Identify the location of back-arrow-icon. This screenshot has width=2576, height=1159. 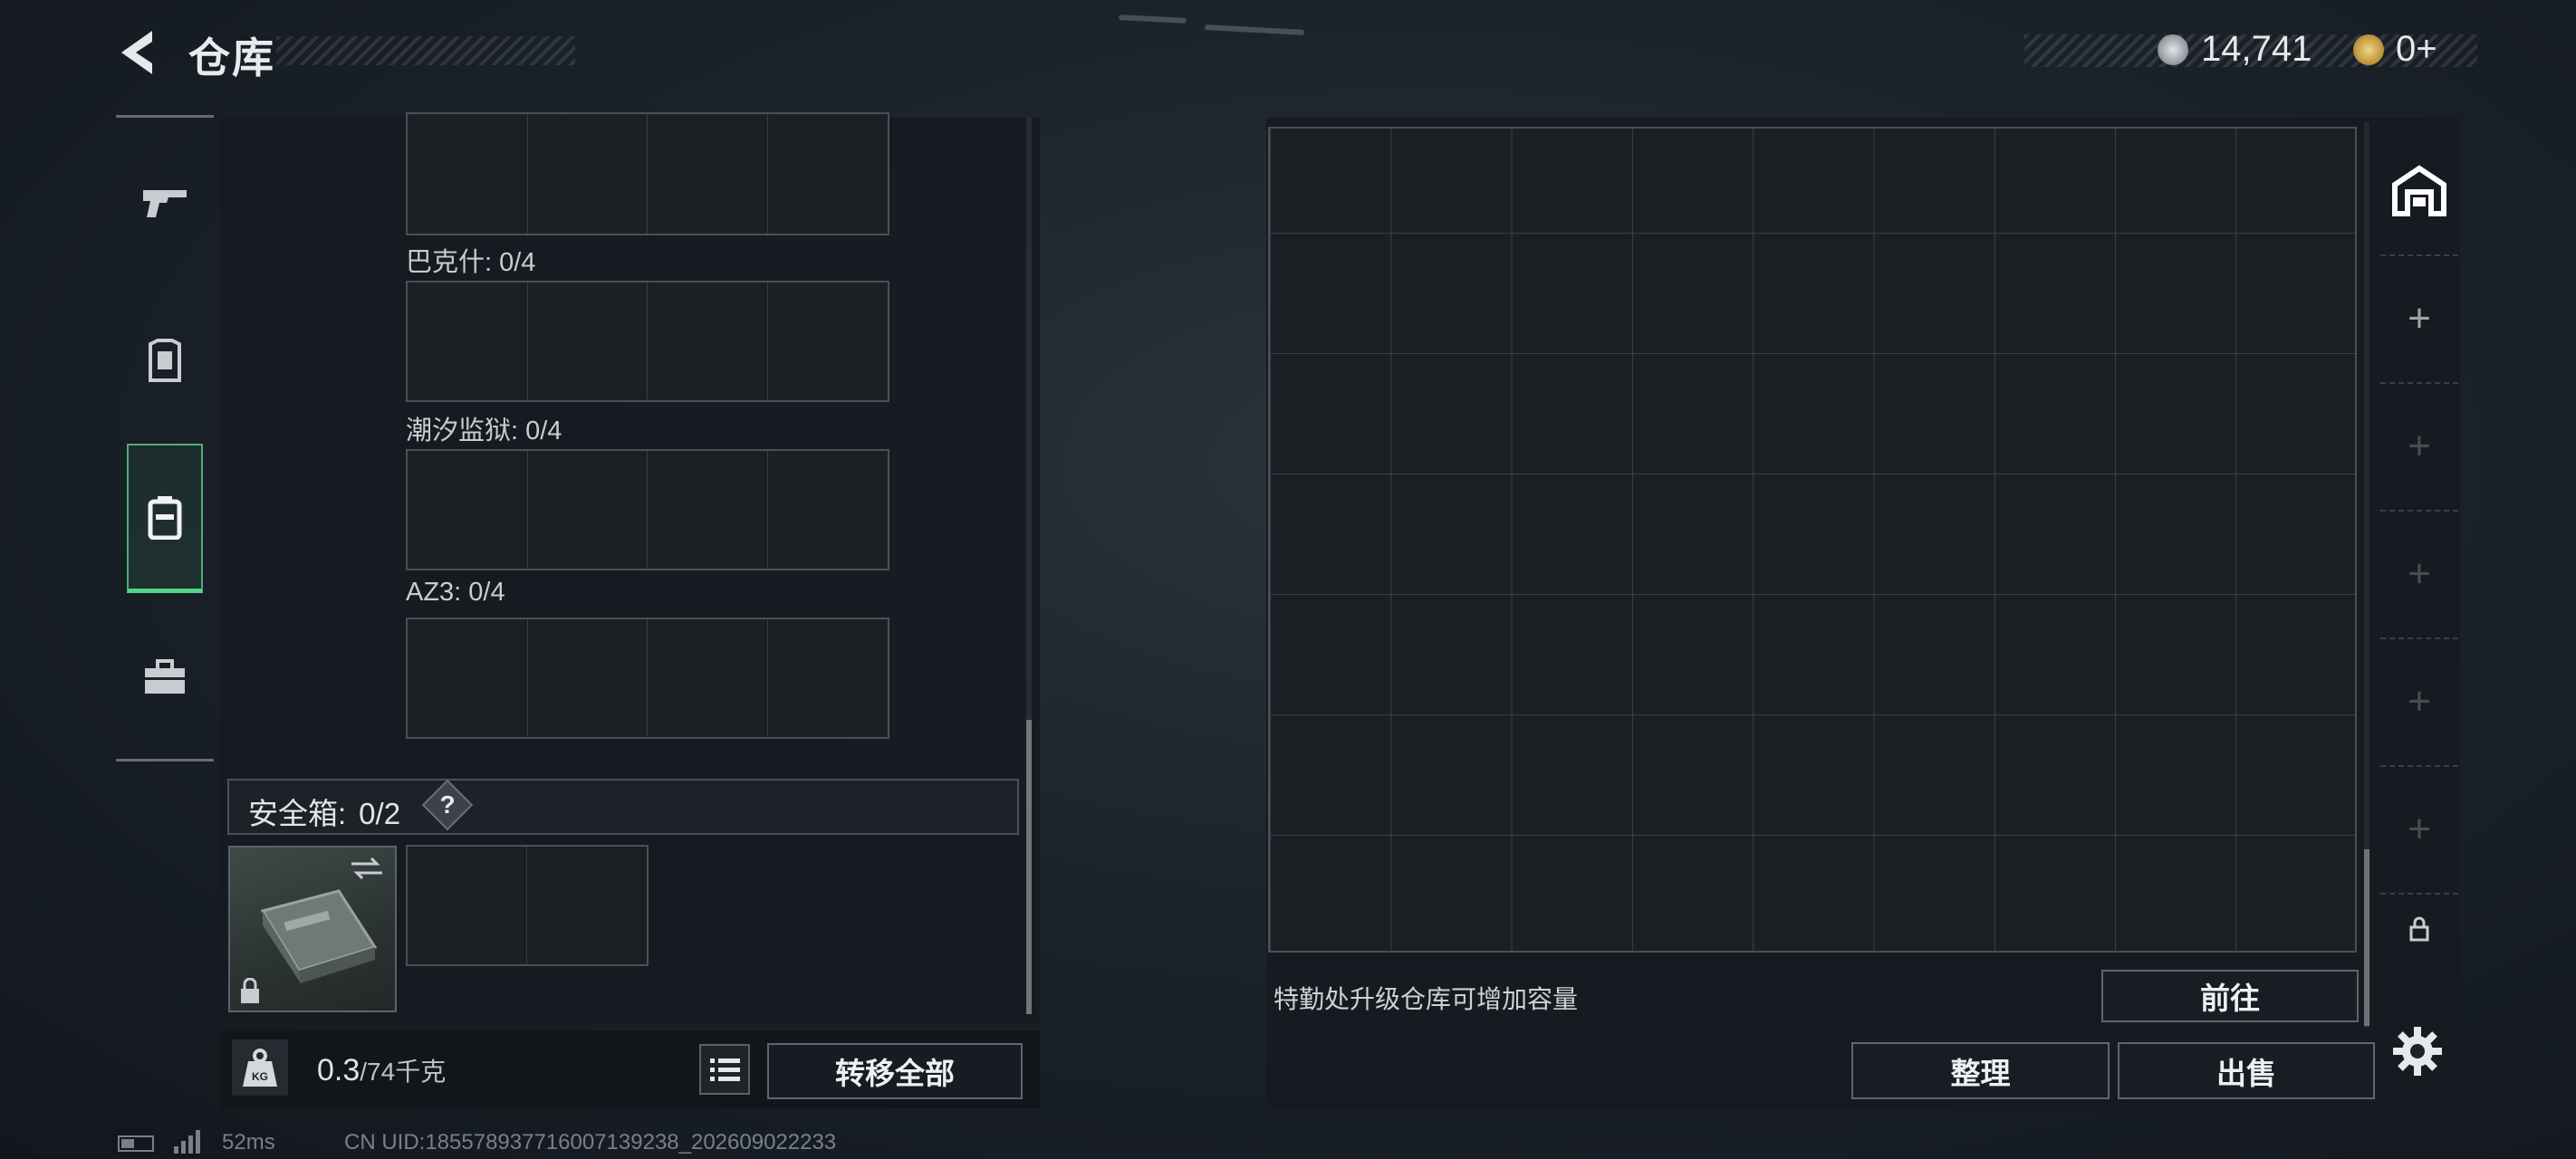
(137, 52).